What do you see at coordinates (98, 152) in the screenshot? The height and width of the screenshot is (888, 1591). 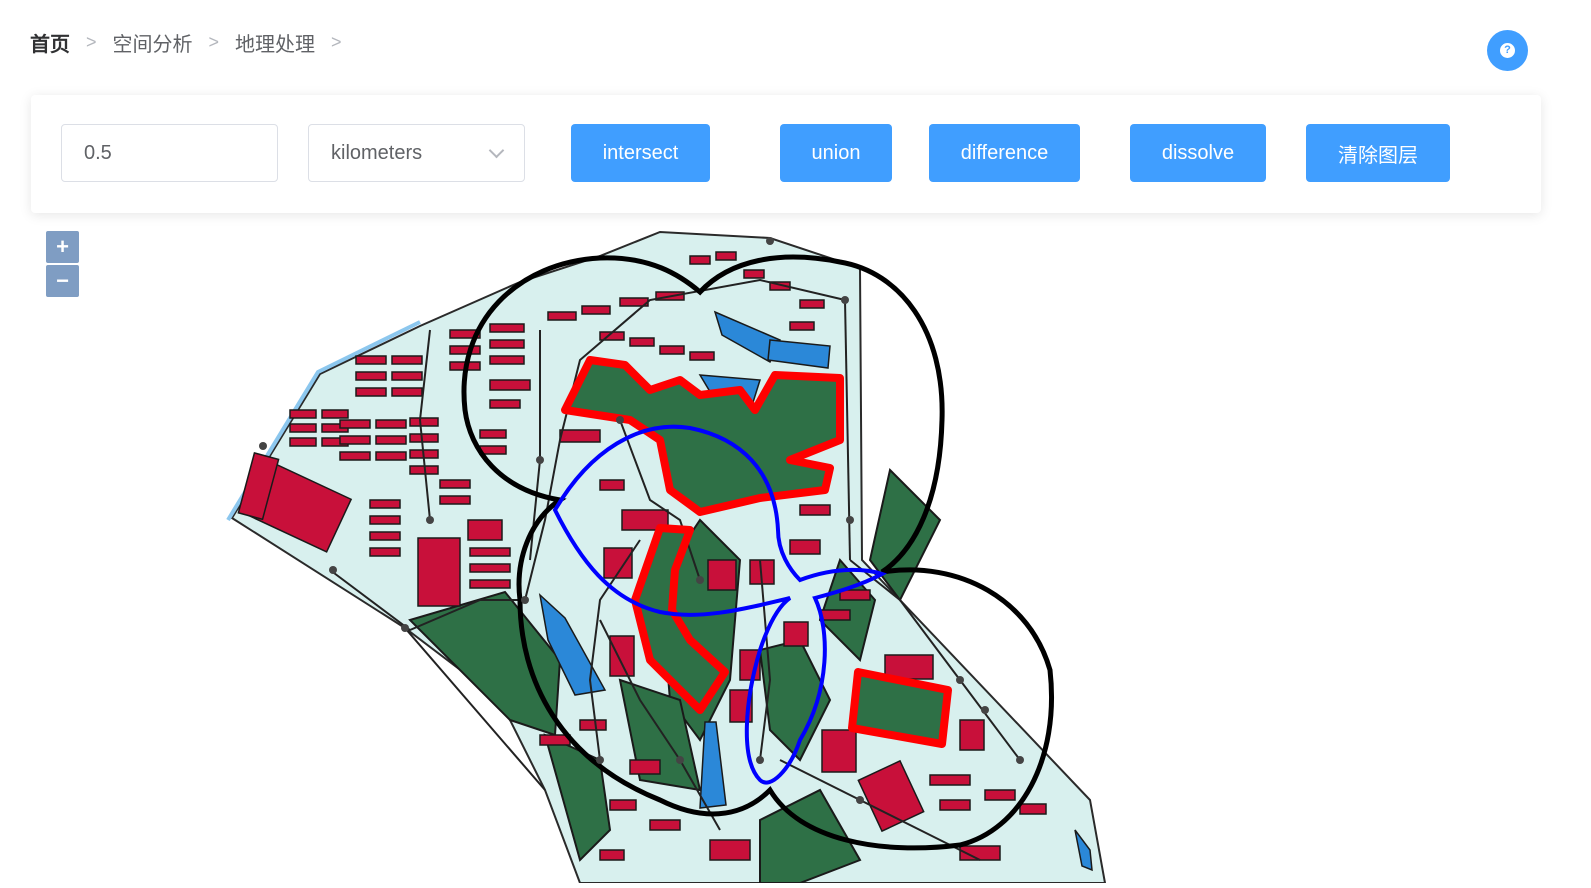 I see `distance-value: 0.5` at bounding box center [98, 152].